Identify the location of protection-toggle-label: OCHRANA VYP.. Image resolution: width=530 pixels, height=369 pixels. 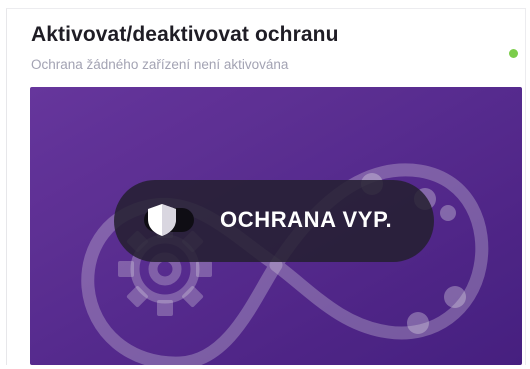
(306, 219).